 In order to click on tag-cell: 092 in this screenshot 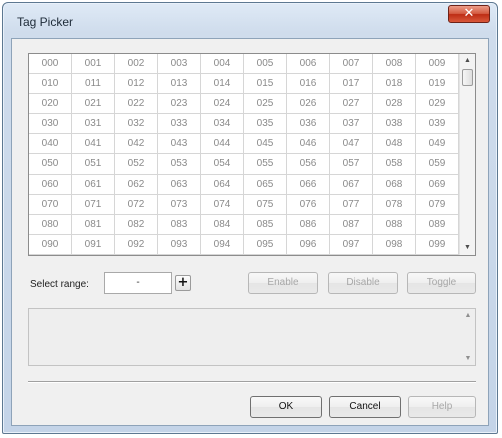, I will do `click(136, 244)`.